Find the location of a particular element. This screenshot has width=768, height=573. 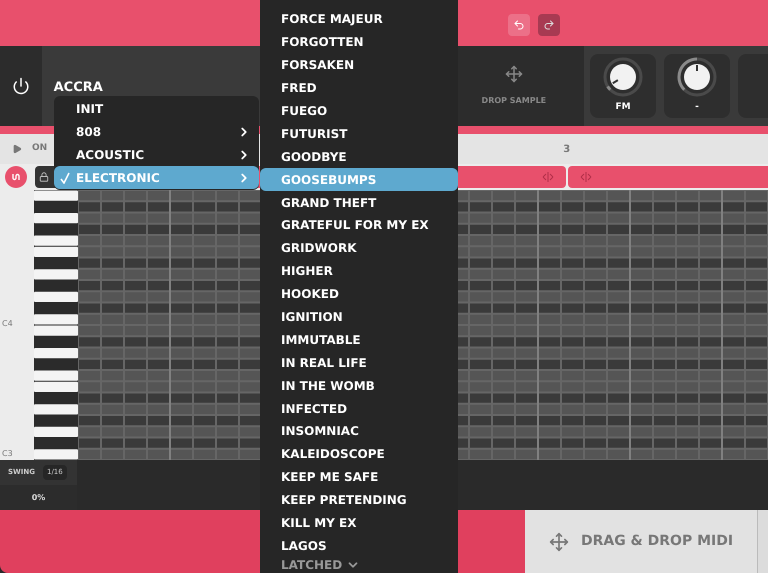

undo-icon is located at coordinates (519, 25).